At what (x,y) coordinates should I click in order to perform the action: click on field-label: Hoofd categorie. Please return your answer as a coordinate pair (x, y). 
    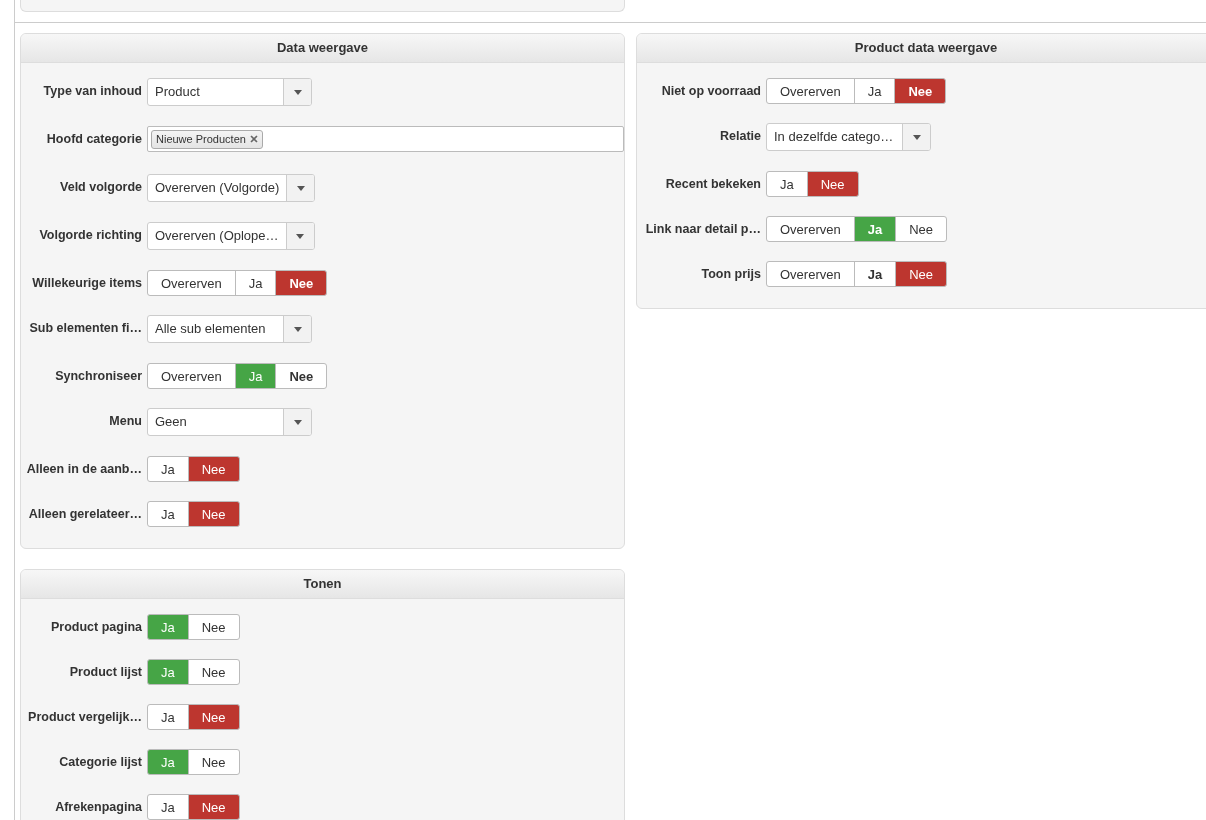
    Looking at the image, I should click on (93, 138).